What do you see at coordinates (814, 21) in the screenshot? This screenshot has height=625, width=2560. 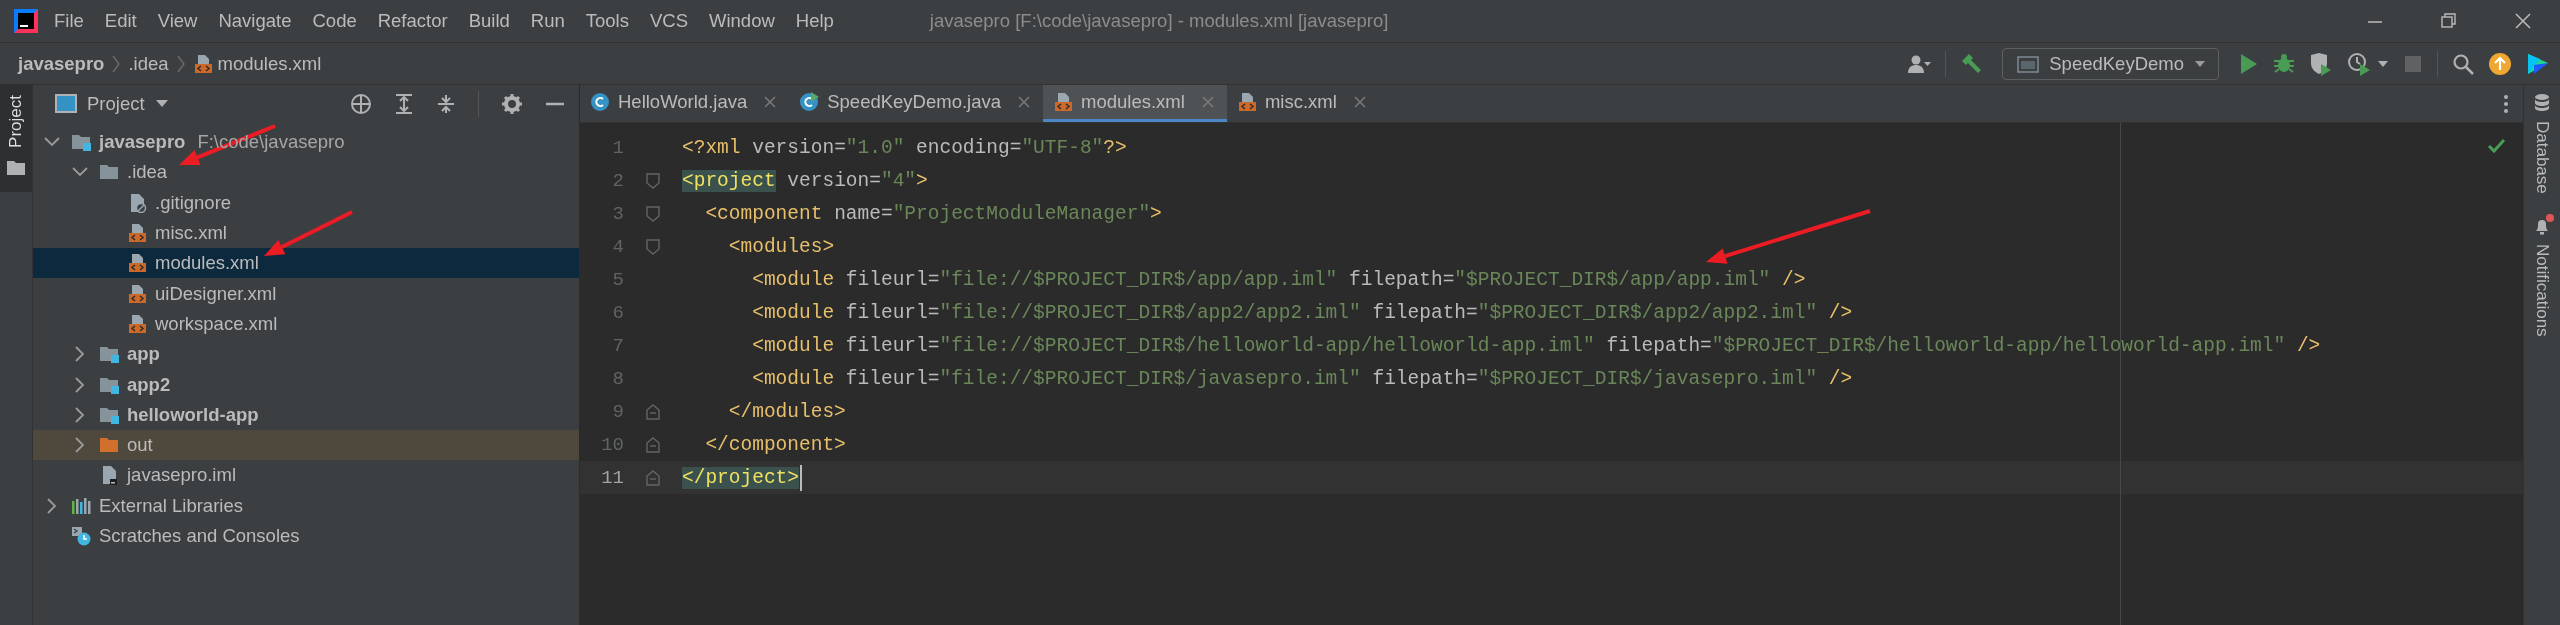 I see `menu-item: Help` at bounding box center [814, 21].